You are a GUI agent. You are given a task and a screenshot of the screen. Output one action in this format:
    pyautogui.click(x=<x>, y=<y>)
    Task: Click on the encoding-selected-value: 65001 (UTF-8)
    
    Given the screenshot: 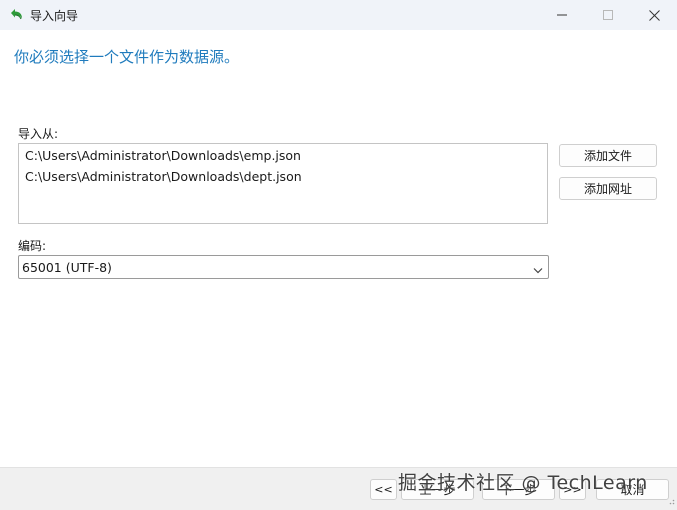 What is the action you would take?
    pyautogui.click(x=67, y=267)
    